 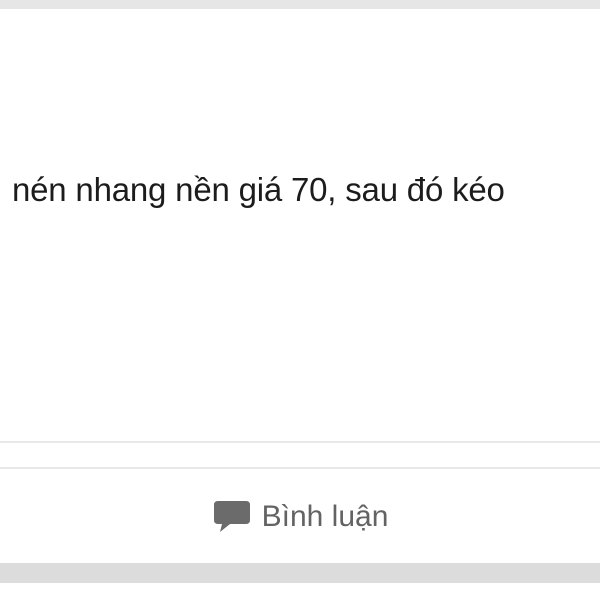 I want to click on speech-bubble-icon, so click(x=232, y=517).